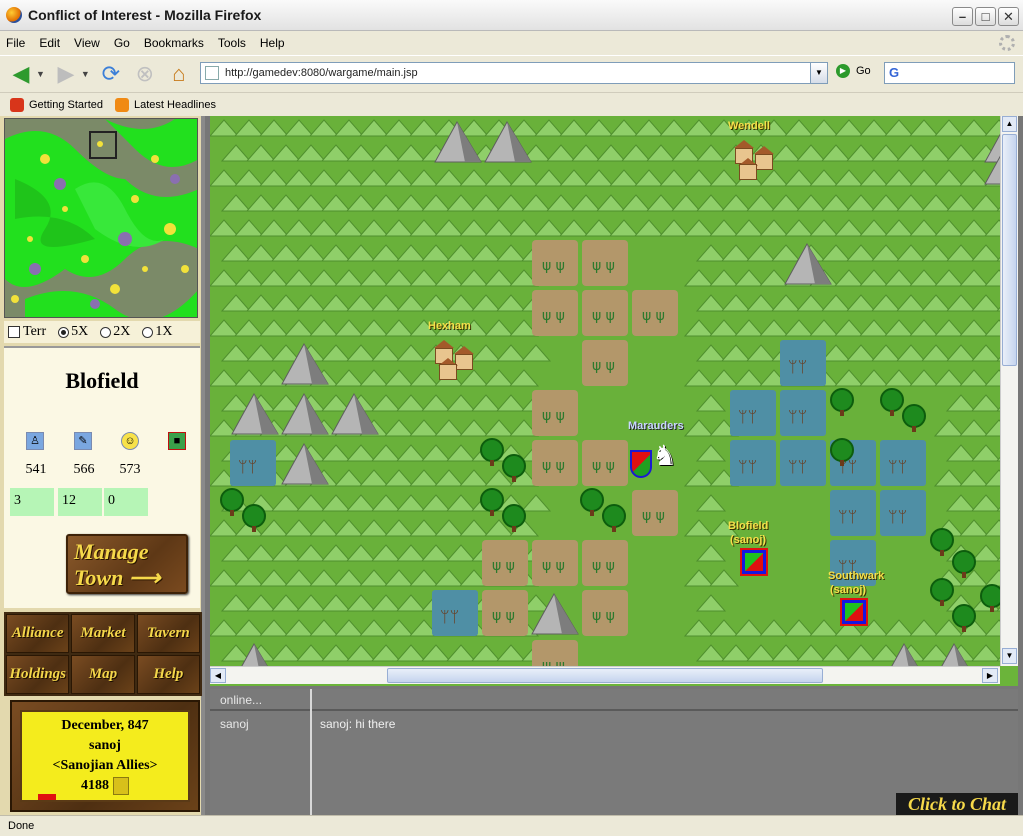 The height and width of the screenshot is (836, 1023). Describe the element at coordinates (1009, 250) in the screenshot. I see `vertical-scroll-thumb` at that location.